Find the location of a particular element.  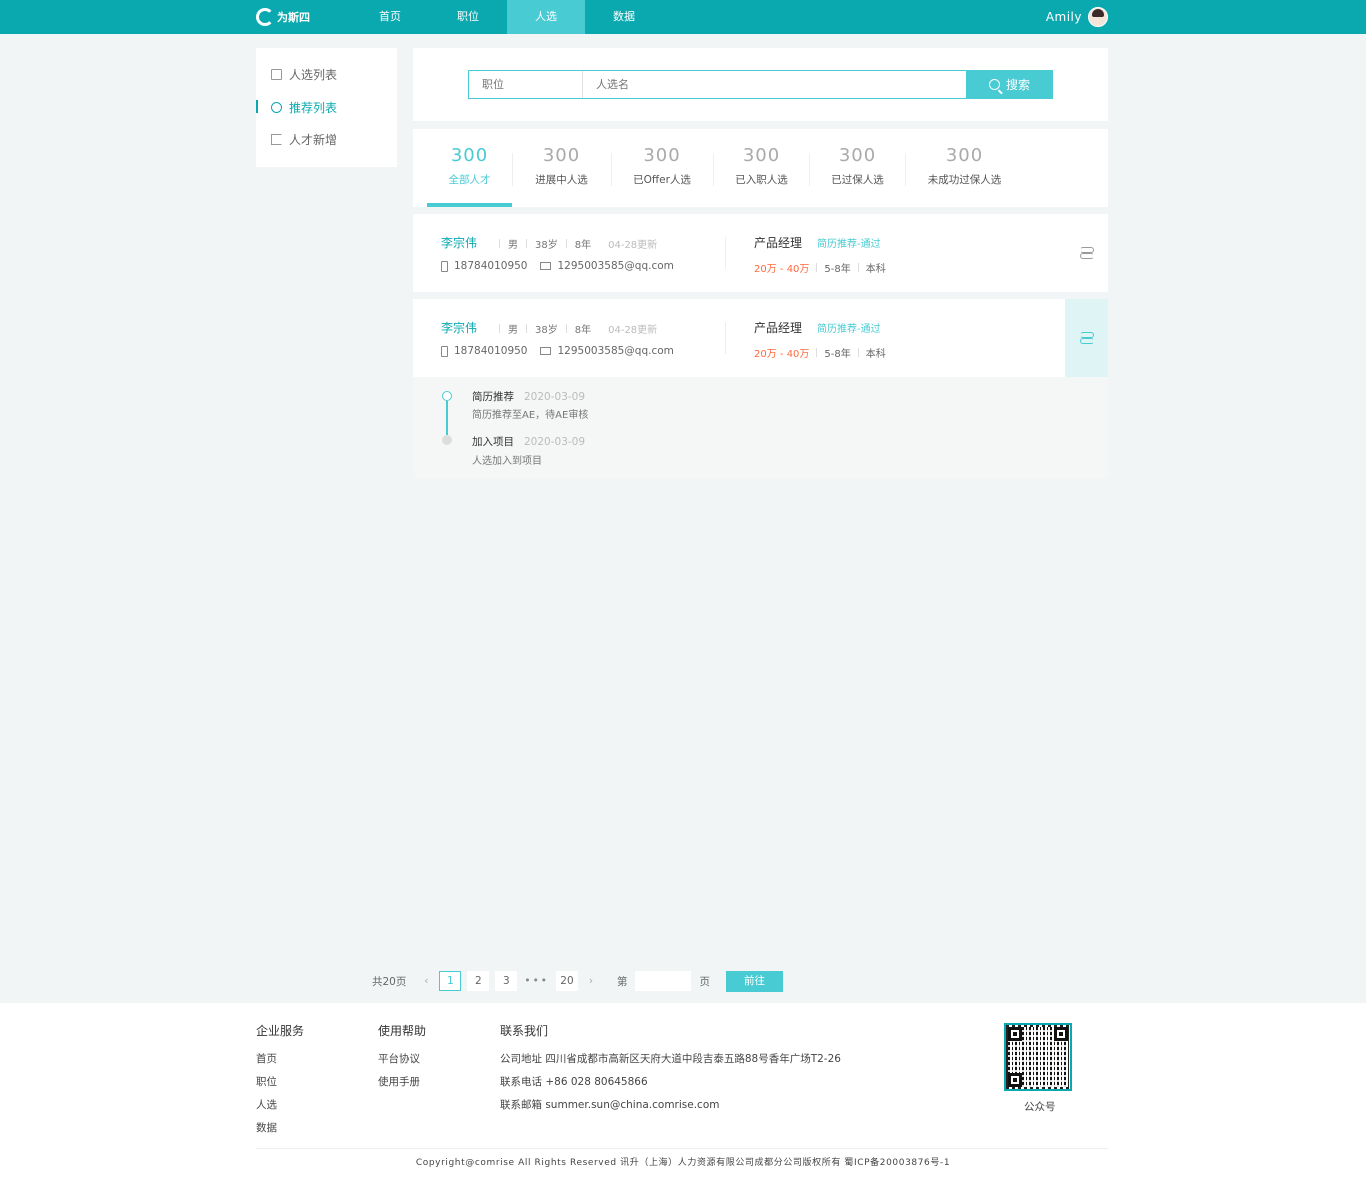

qr-caption: 公众号 is located at coordinates (1040, 1107).